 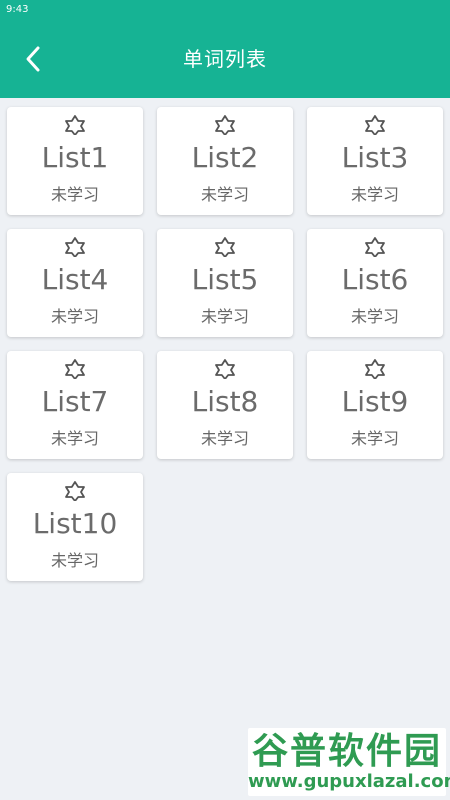 I want to click on list-card: List5 未学习, so click(x=225, y=283).